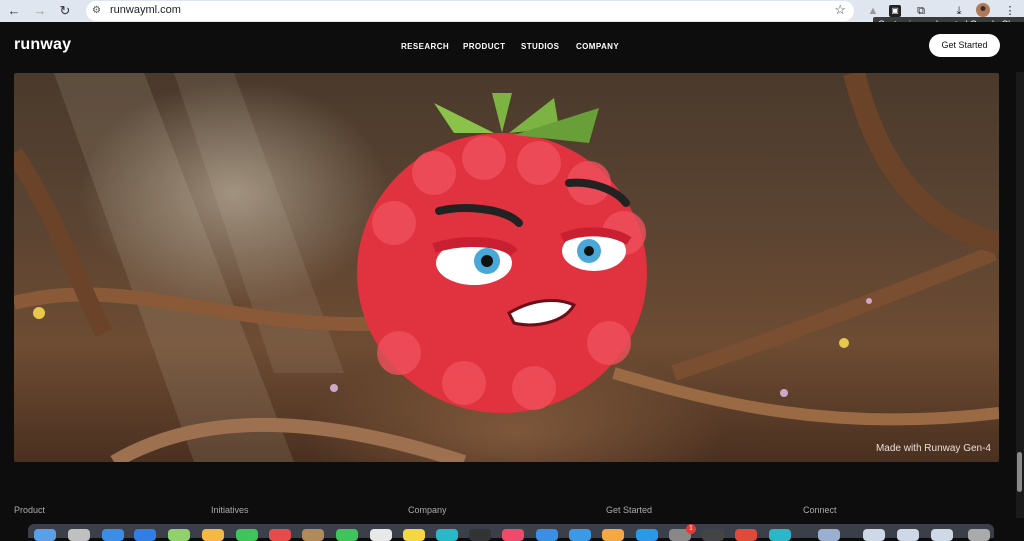  What do you see at coordinates (447, 535) in the screenshot?
I see `freeform-icon` at bounding box center [447, 535].